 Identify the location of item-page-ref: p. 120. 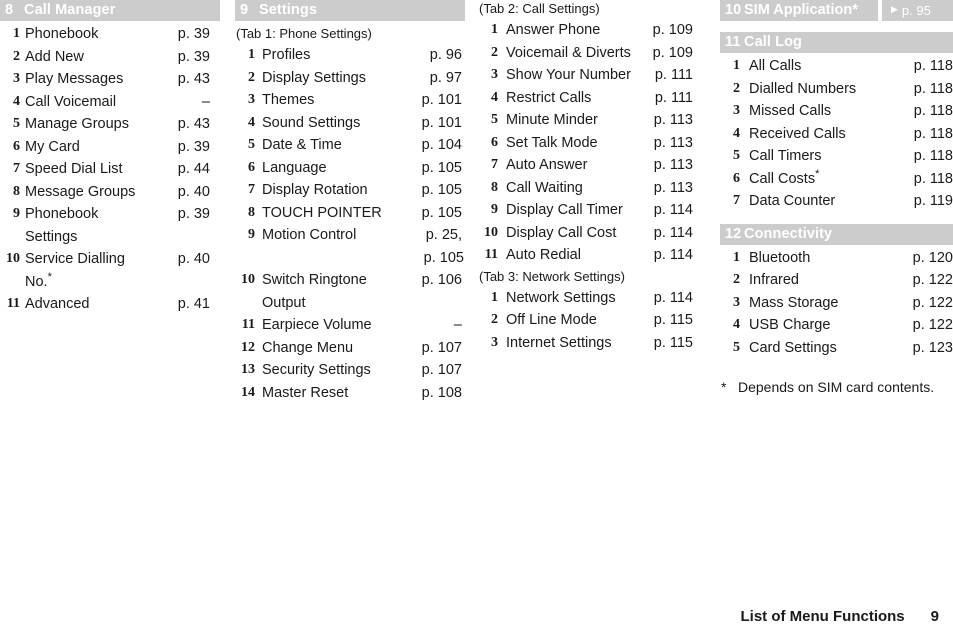
(932, 257).